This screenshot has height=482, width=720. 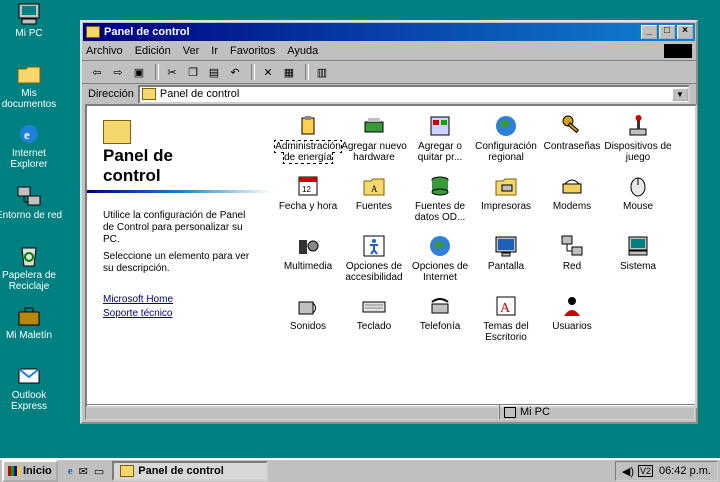 What do you see at coordinates (29, 74) in the screenshot?
I see `folder-icon` at bounding box center [29, 74].